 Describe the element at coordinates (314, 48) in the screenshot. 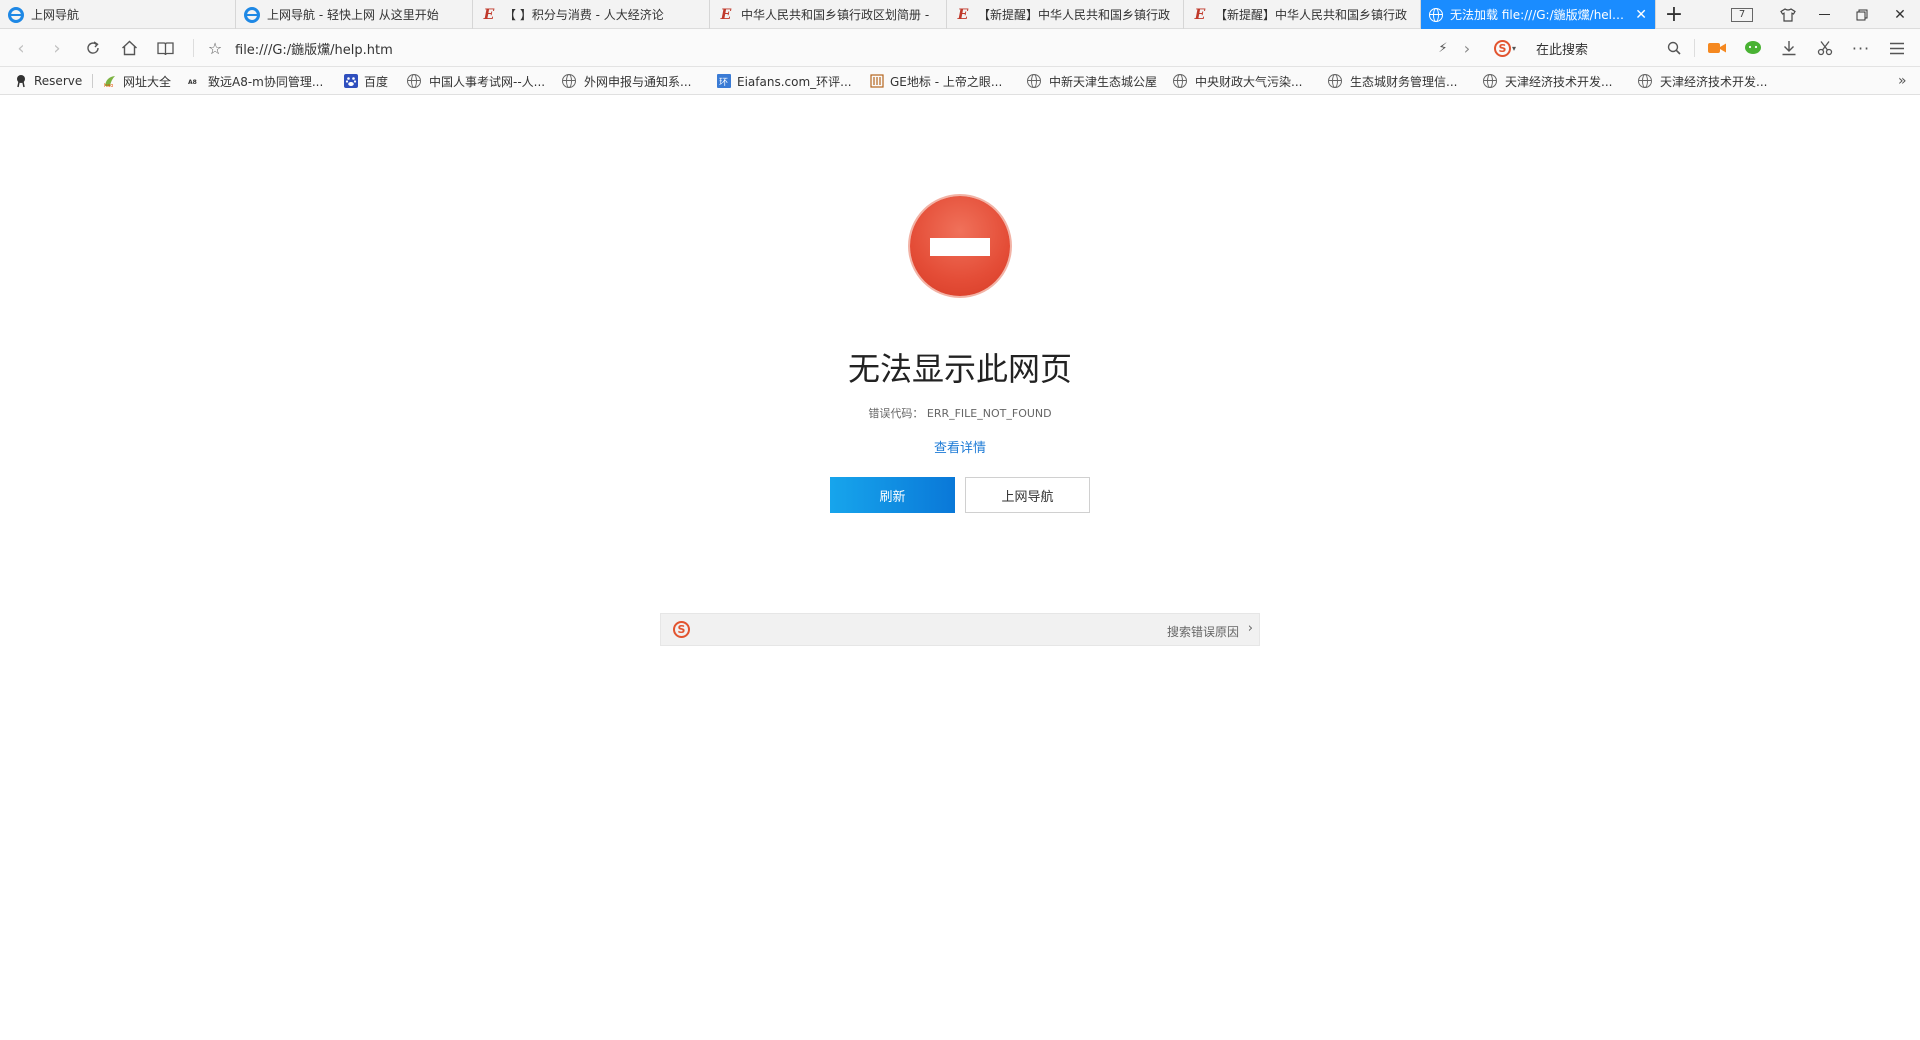

I see `address-bar: file:///G:/鍦版爣/help.htm` at that location.